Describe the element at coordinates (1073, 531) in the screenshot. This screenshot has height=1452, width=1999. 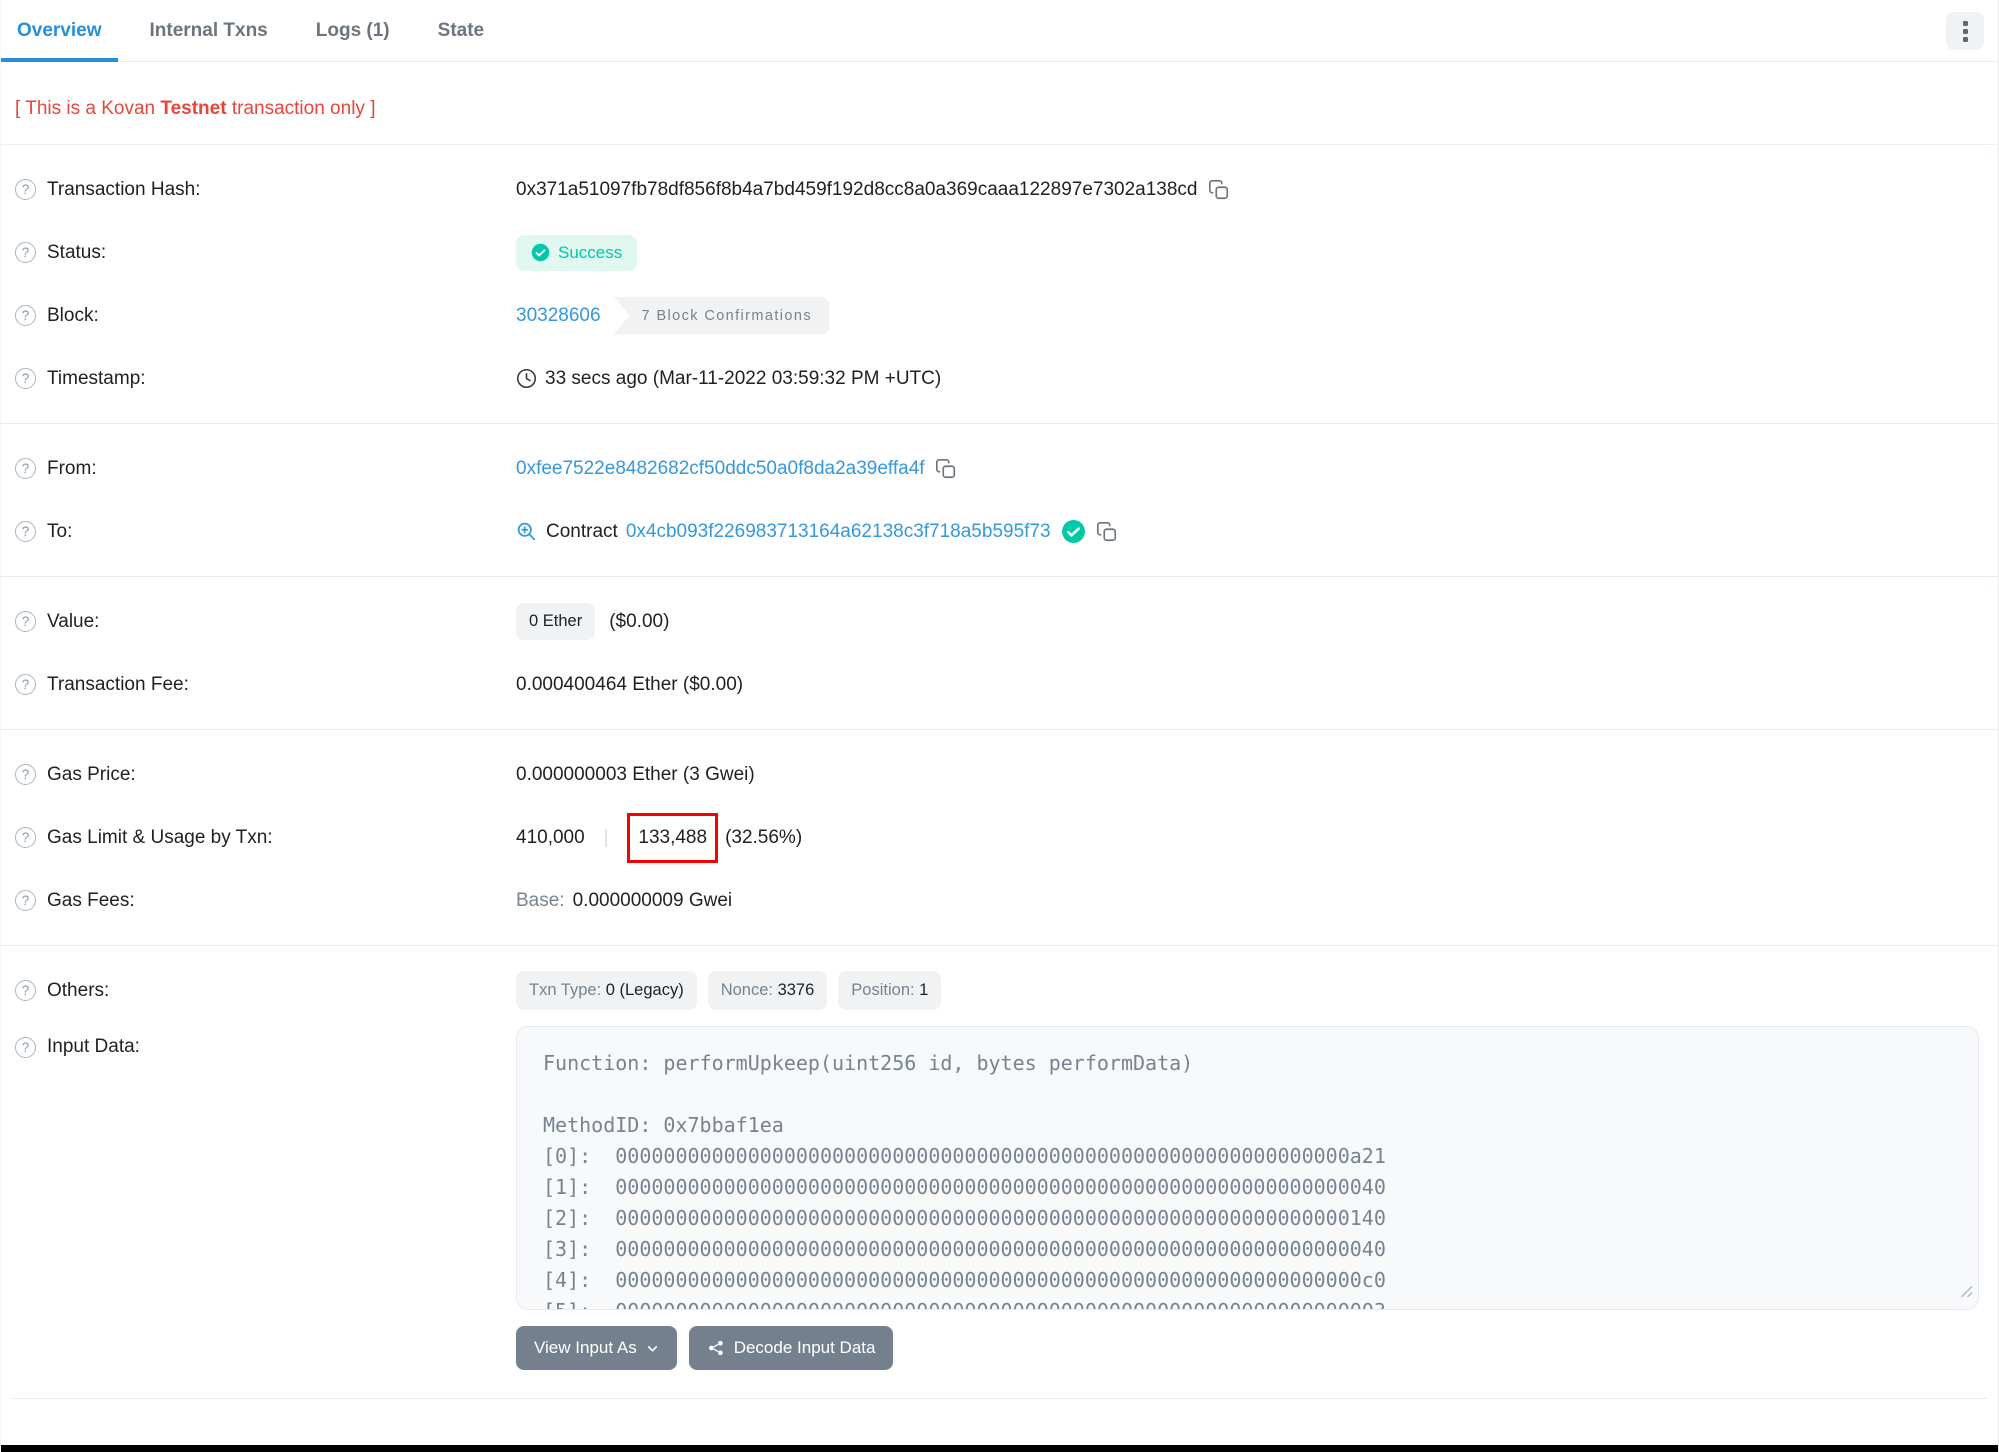
I see `verified-check-icon` at that location.